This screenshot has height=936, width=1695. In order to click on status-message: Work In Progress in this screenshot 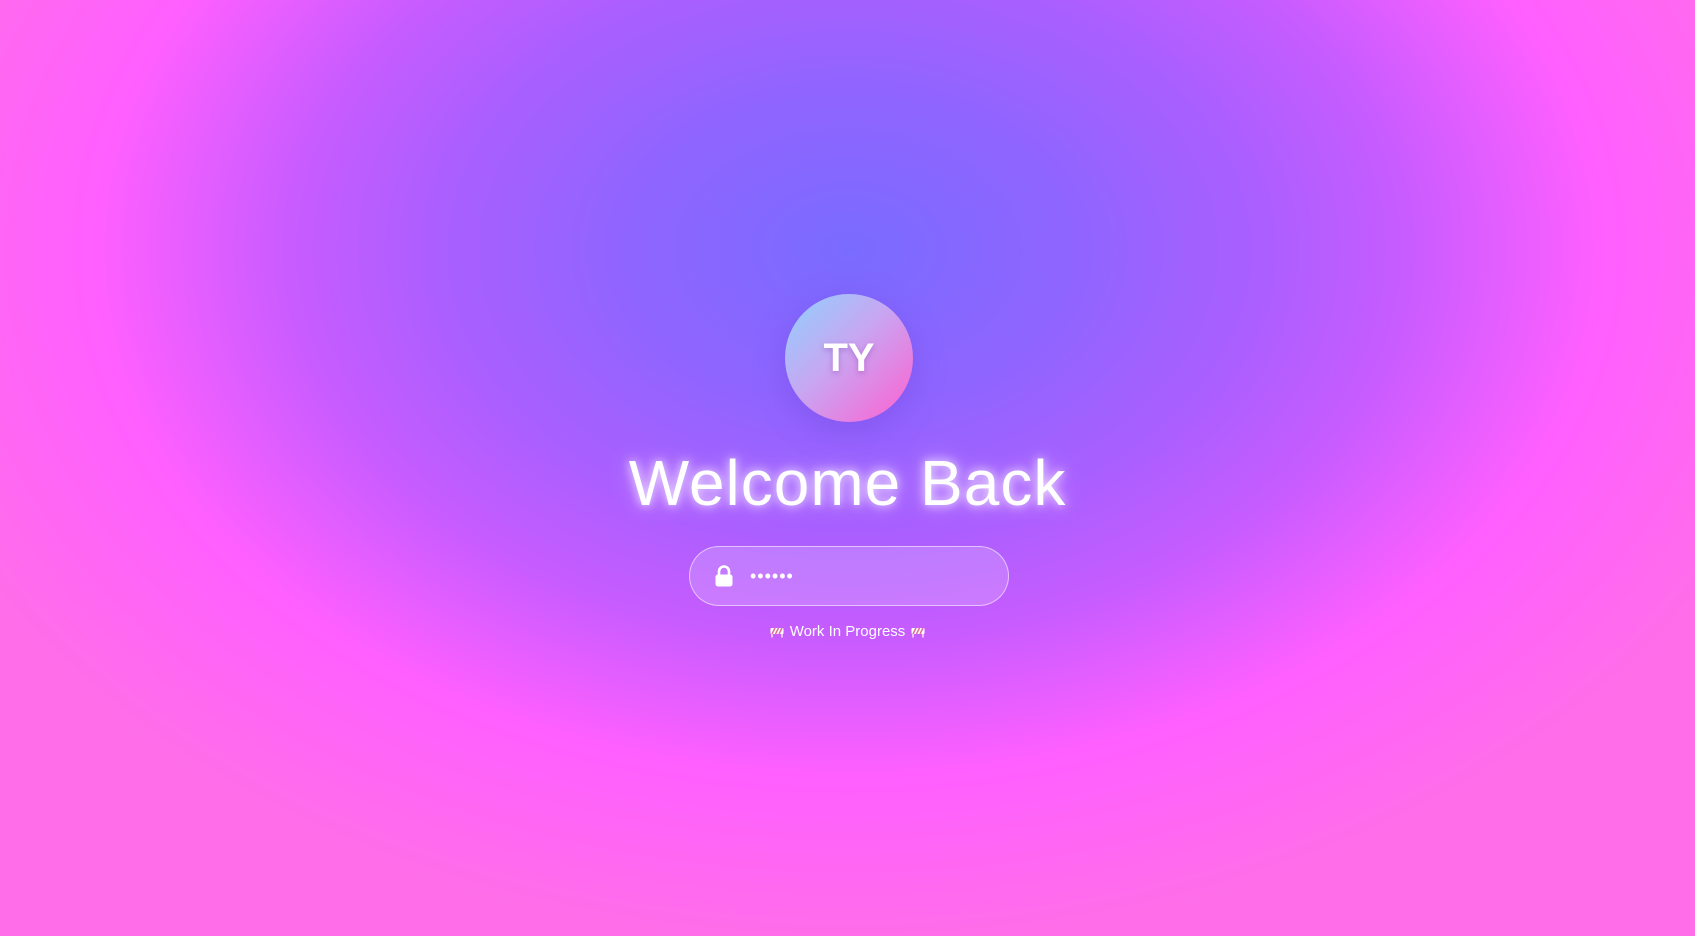, I will do `click(847, 632)`.